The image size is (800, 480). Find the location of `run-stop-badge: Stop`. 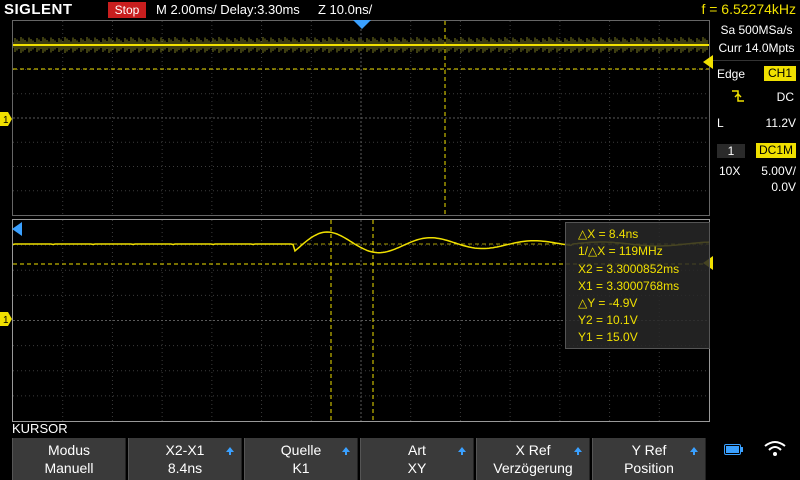

run-stop-badge: Stop is located at coordinates (127, 10).